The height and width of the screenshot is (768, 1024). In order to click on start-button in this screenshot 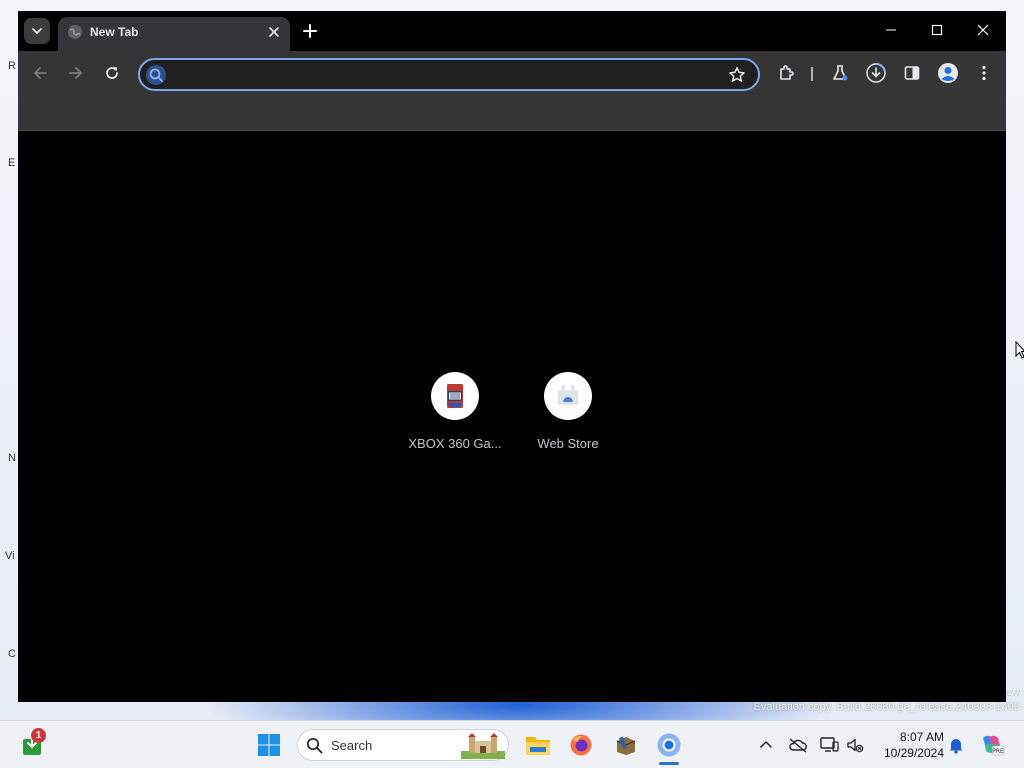, I will do `click(269, 745)`.